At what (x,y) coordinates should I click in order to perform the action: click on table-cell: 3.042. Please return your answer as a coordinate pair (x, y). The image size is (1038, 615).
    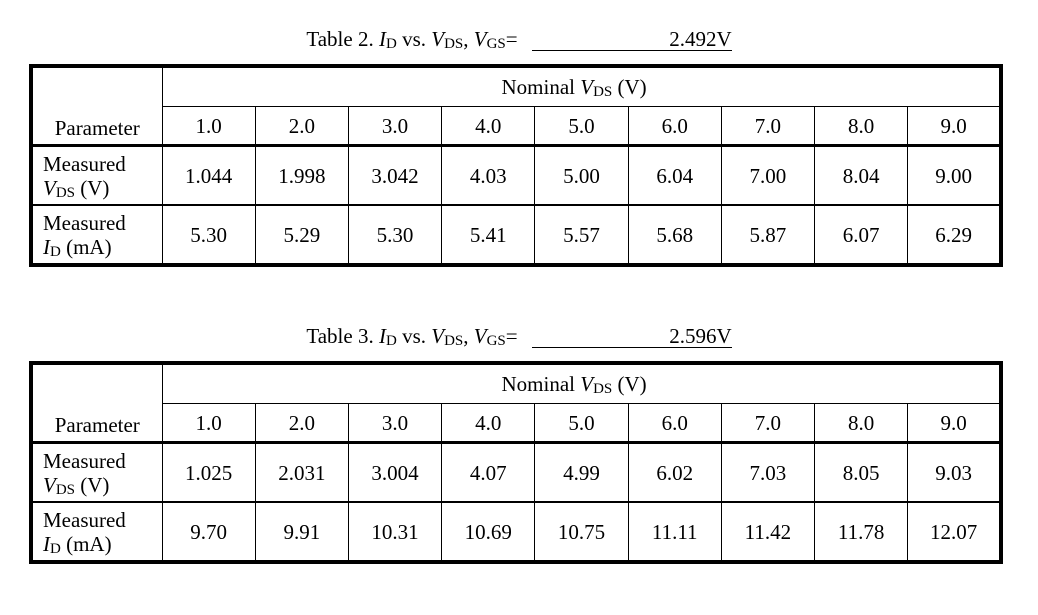
    Looking at the image, I should click on (395, 175).